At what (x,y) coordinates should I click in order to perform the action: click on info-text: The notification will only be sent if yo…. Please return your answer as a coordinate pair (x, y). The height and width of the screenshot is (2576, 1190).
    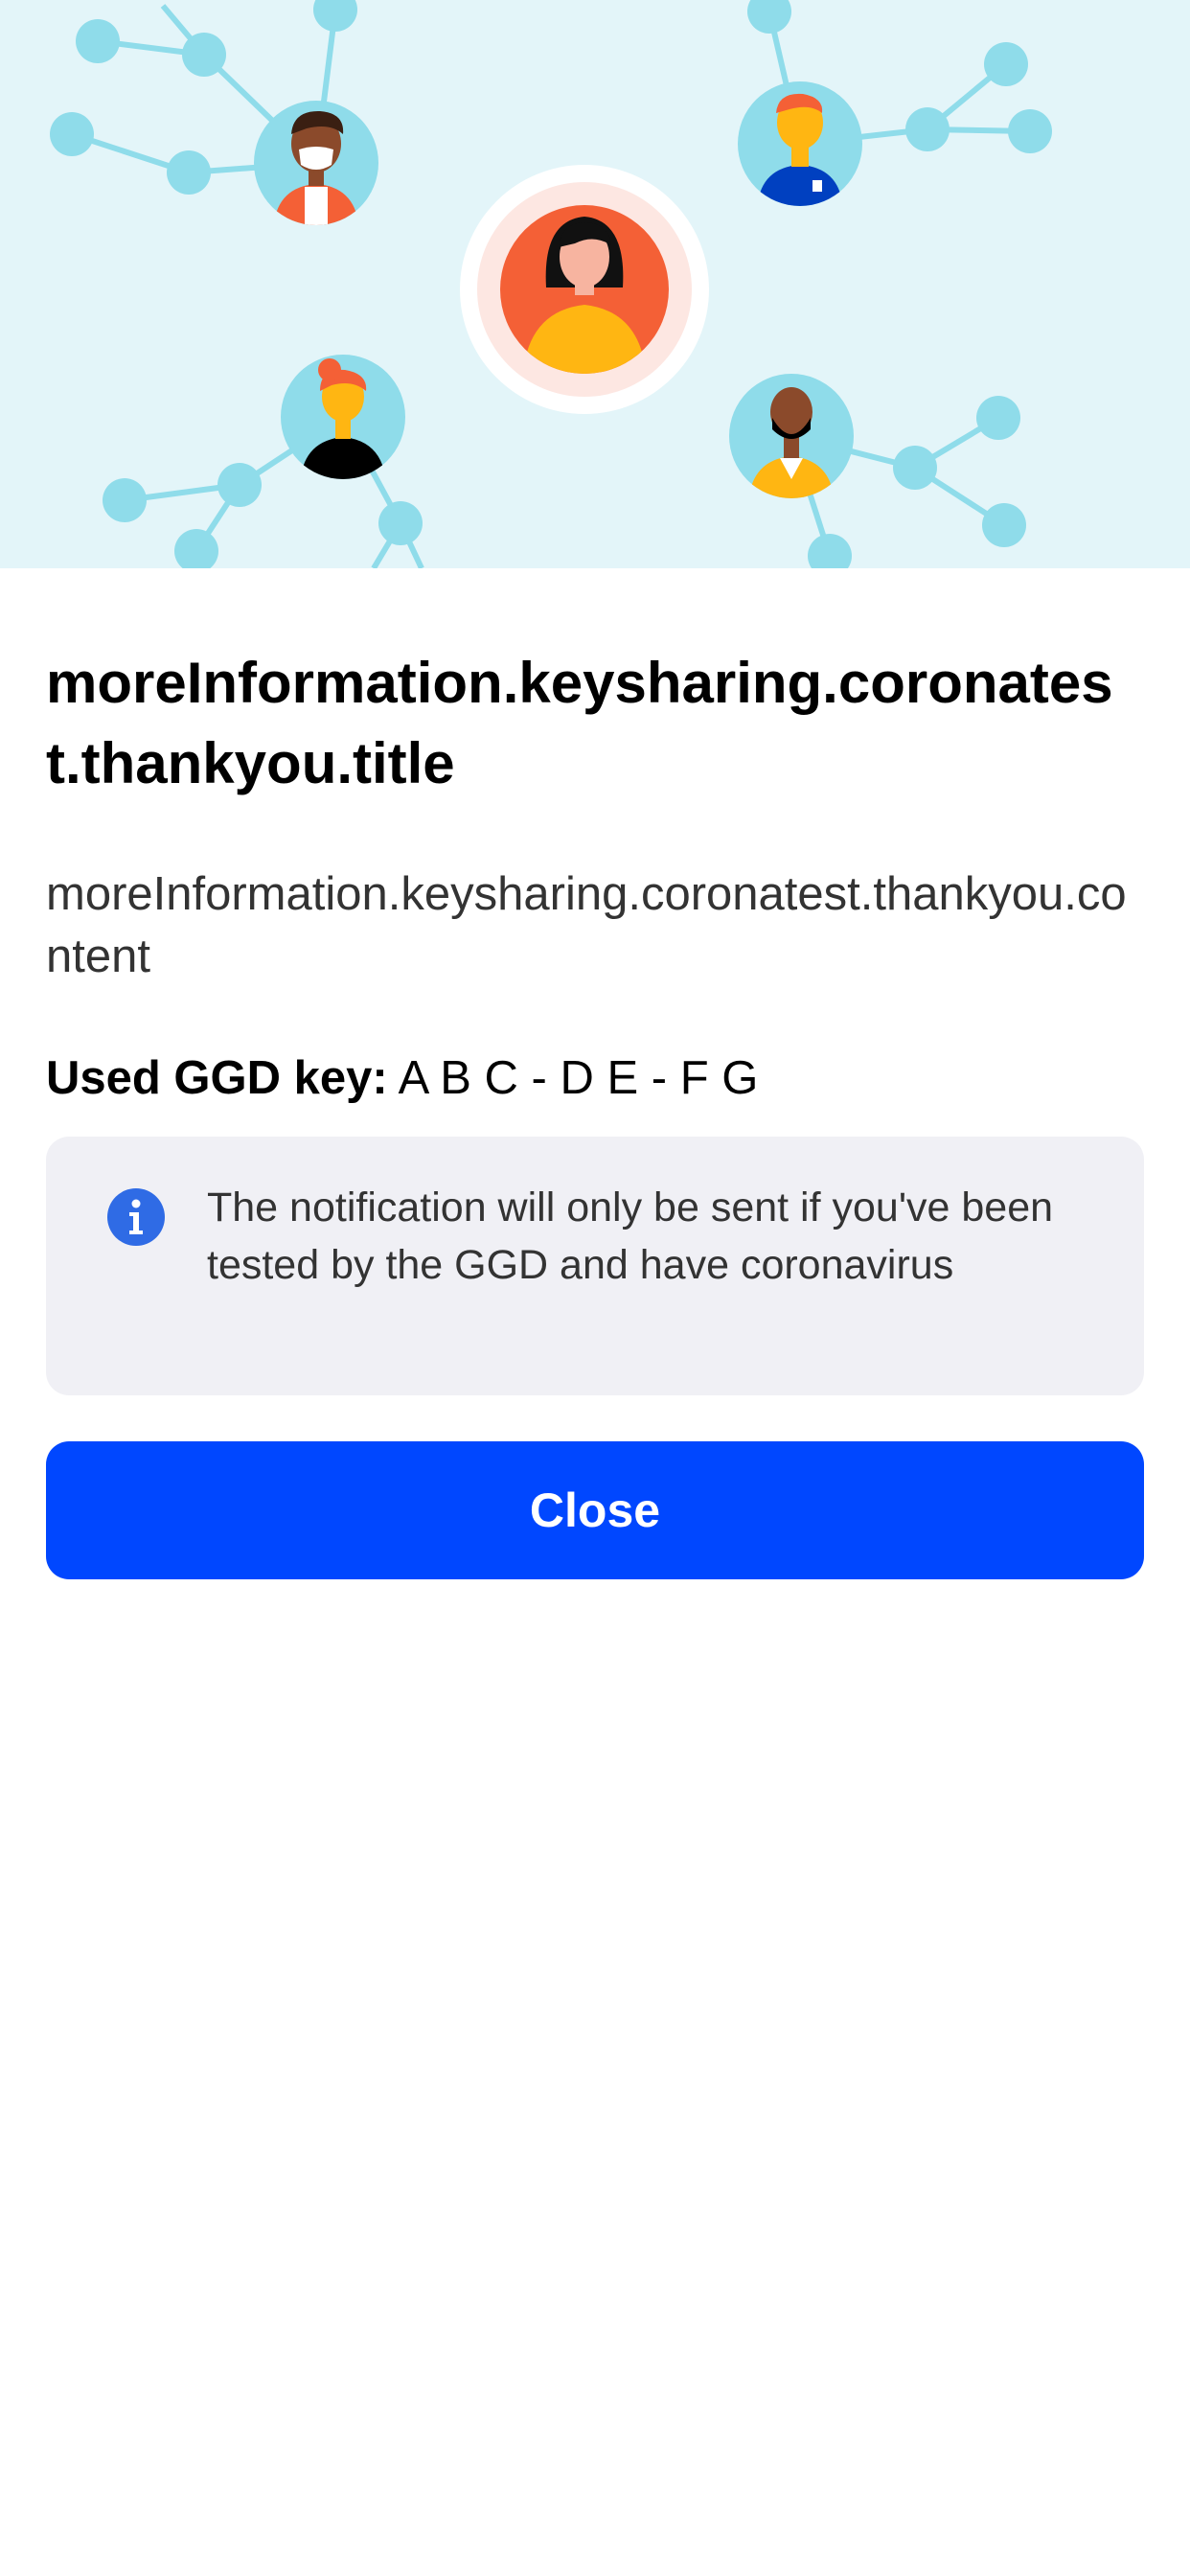
    Looking at the image, I should click on (631, 1236).